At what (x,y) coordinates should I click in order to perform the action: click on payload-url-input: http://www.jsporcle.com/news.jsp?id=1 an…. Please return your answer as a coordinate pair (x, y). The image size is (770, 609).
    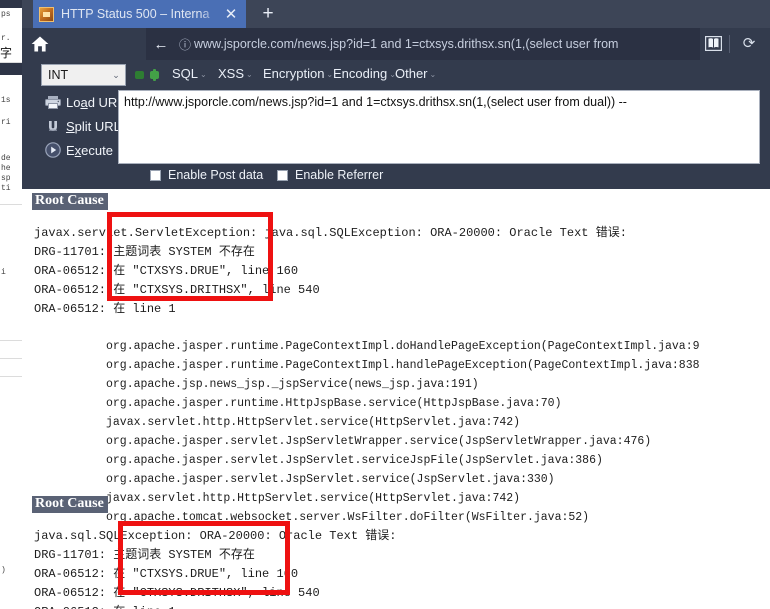
    Looking at the image, I should click on (439, 127).